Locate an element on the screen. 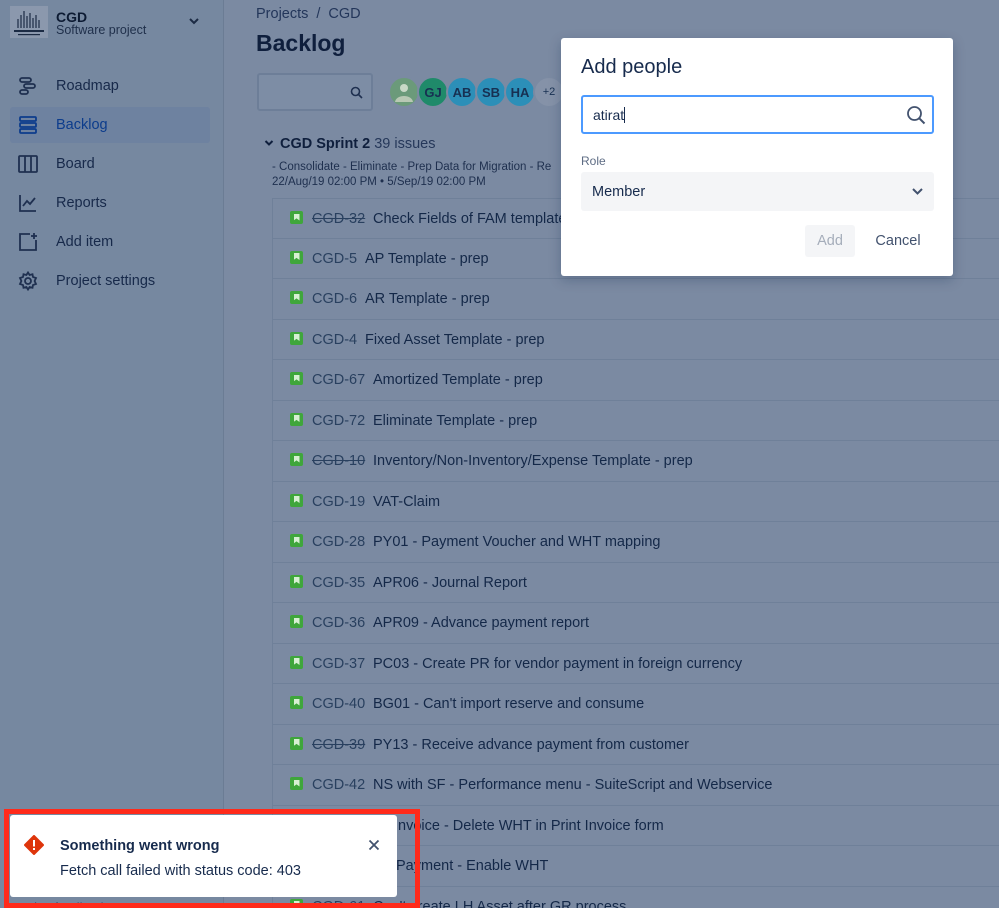 The image size is (999, 908). avatar is located at coordinates (404, 92).